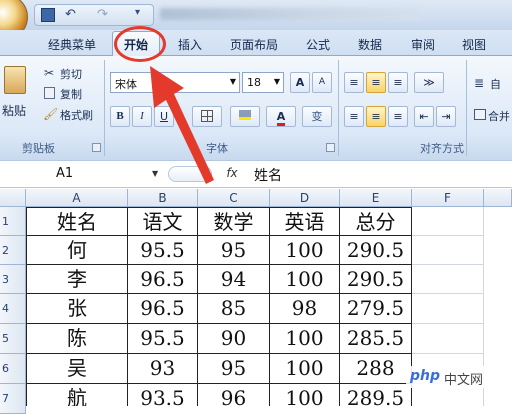  What do you see at coordinates (71, 94) in the screenshot?
I see `copy-button: 复制` at bounding box center [71, 94].